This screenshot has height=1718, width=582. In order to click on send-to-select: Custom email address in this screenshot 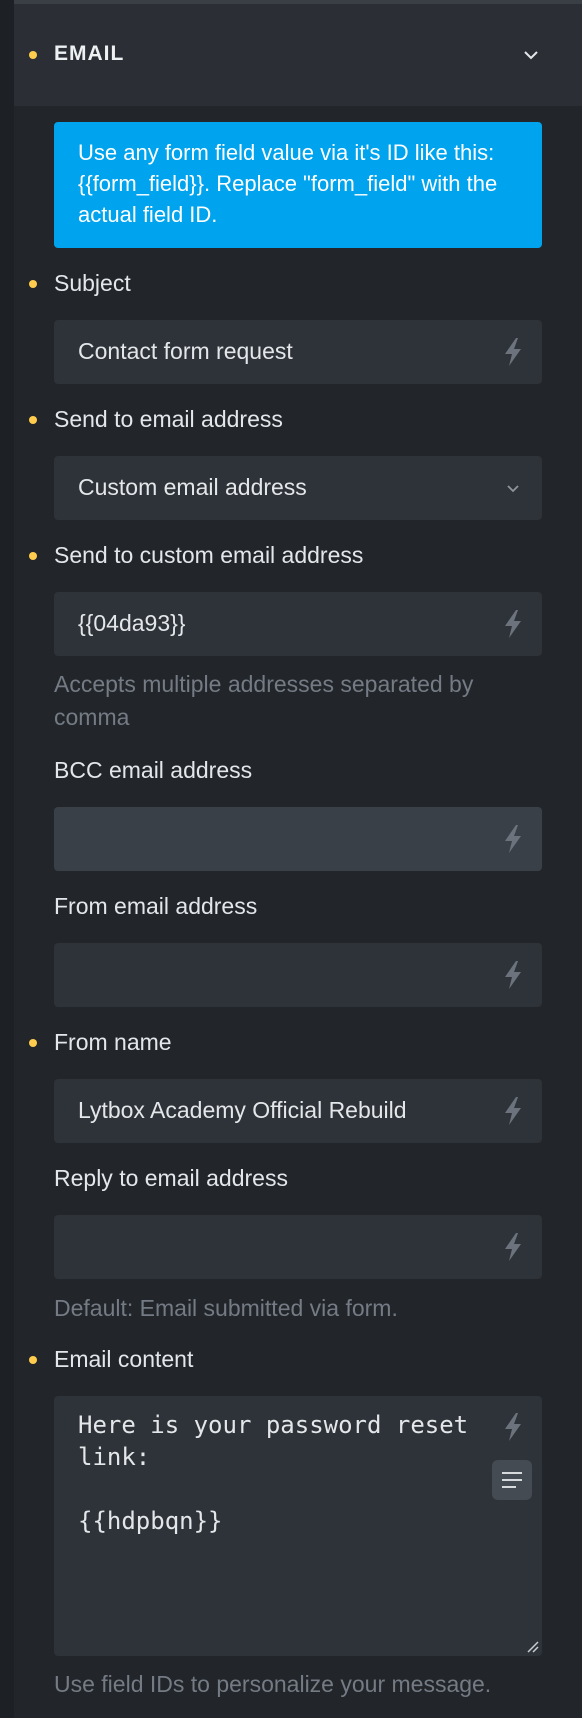, I will do `click(298, 488)`.